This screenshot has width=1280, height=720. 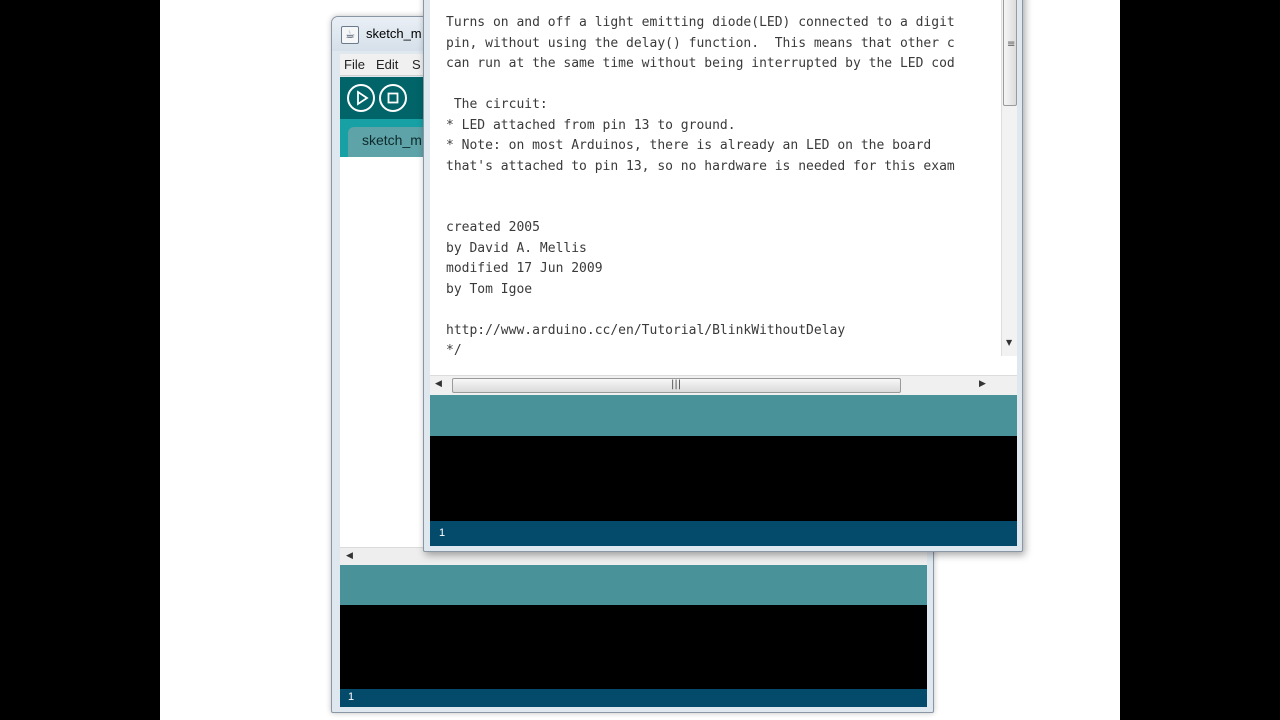 I want to click on code-line: * LED attached from pin 13 to ground., so click(x=591, y=125).